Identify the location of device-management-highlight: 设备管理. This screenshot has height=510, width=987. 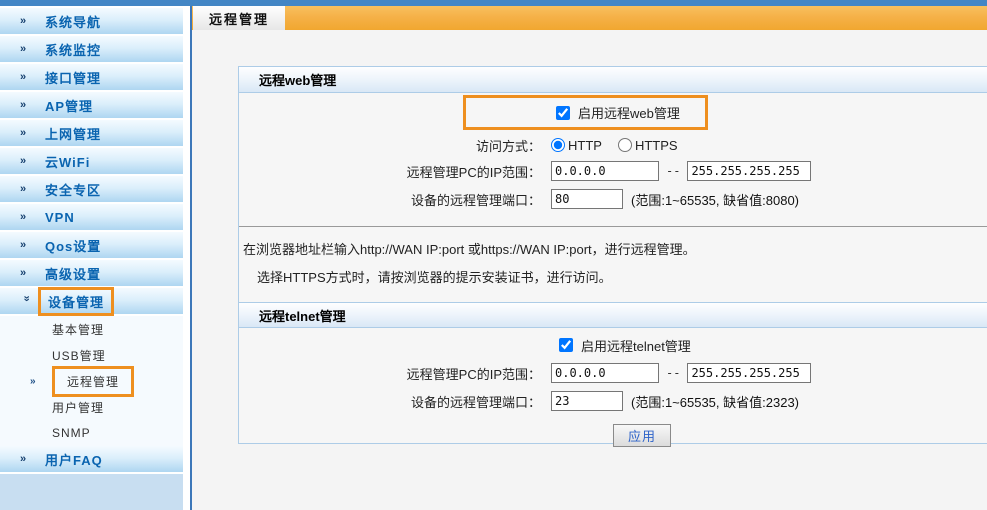
(76, 301).